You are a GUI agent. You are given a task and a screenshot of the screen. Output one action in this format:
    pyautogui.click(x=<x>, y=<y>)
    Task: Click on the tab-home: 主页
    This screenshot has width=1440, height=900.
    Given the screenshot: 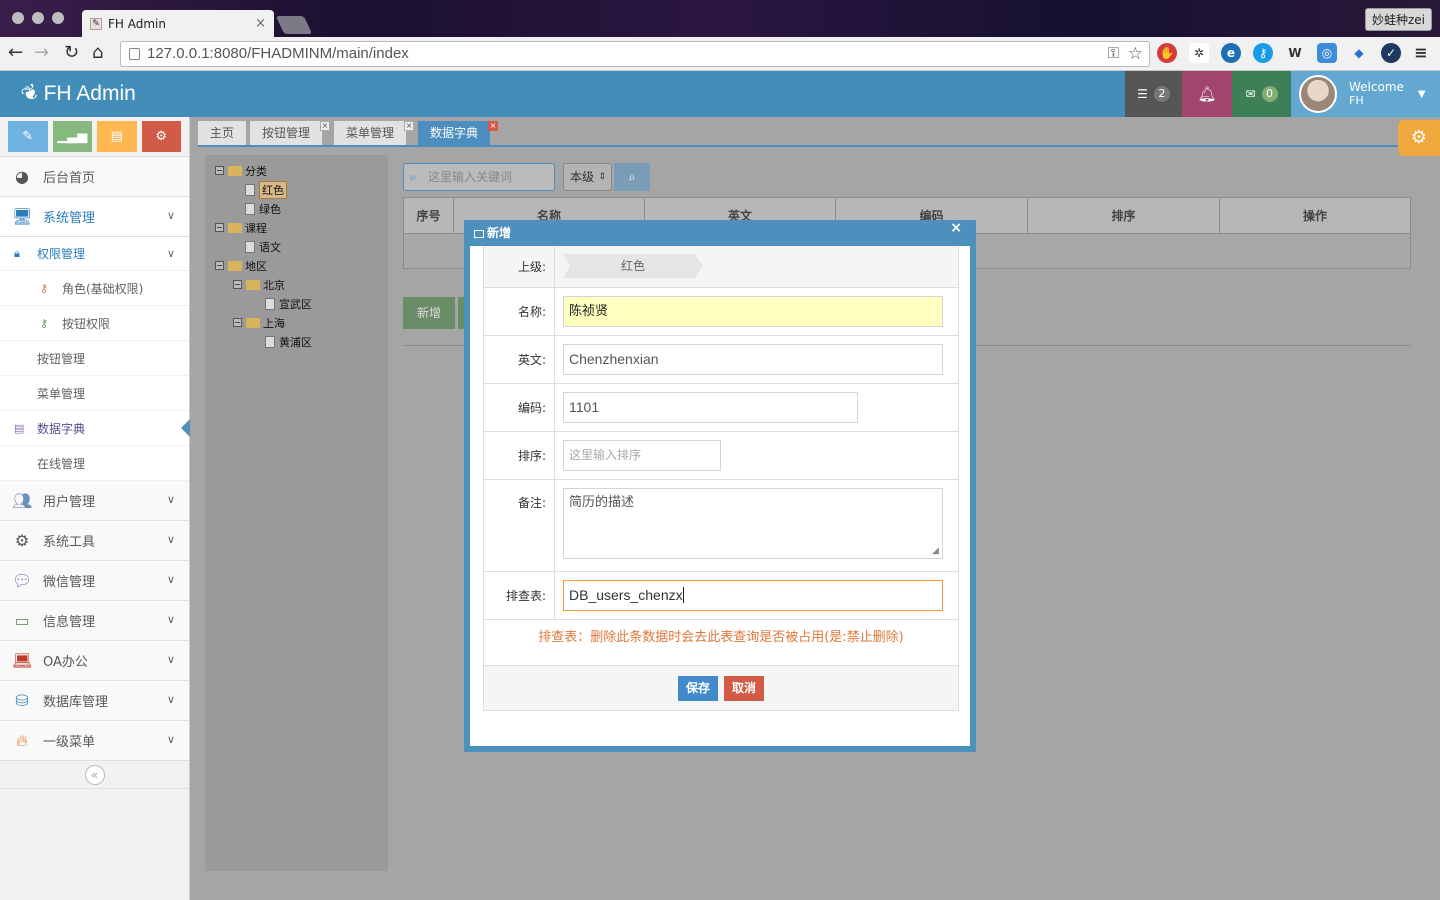 What is the action you would take?
    pyautogui.click(x=222, y=133)
    